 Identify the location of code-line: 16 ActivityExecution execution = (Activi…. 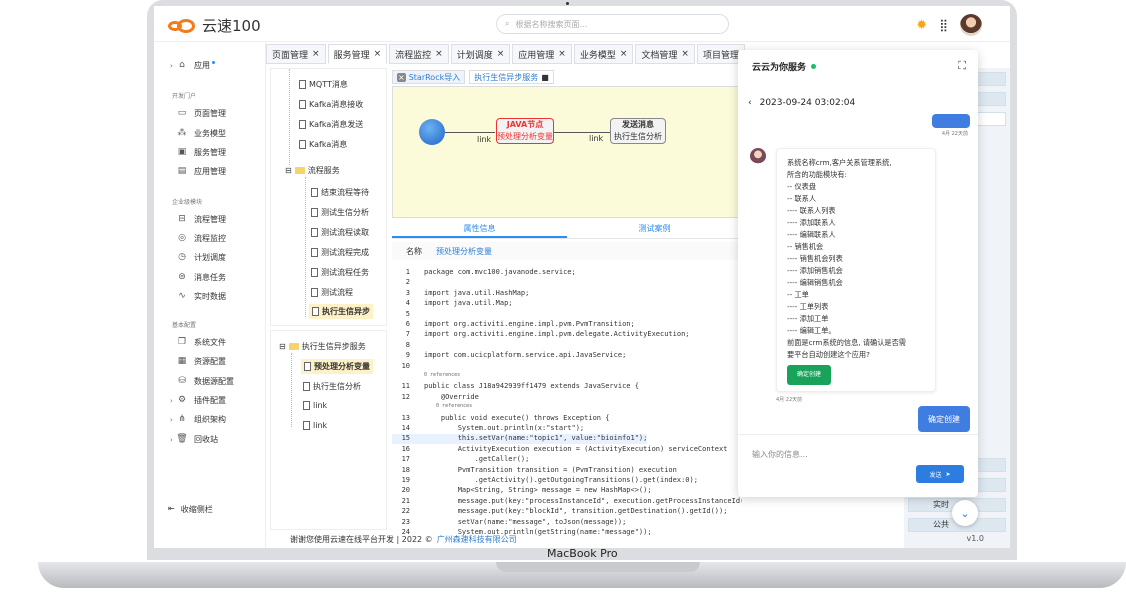
(560, 450).